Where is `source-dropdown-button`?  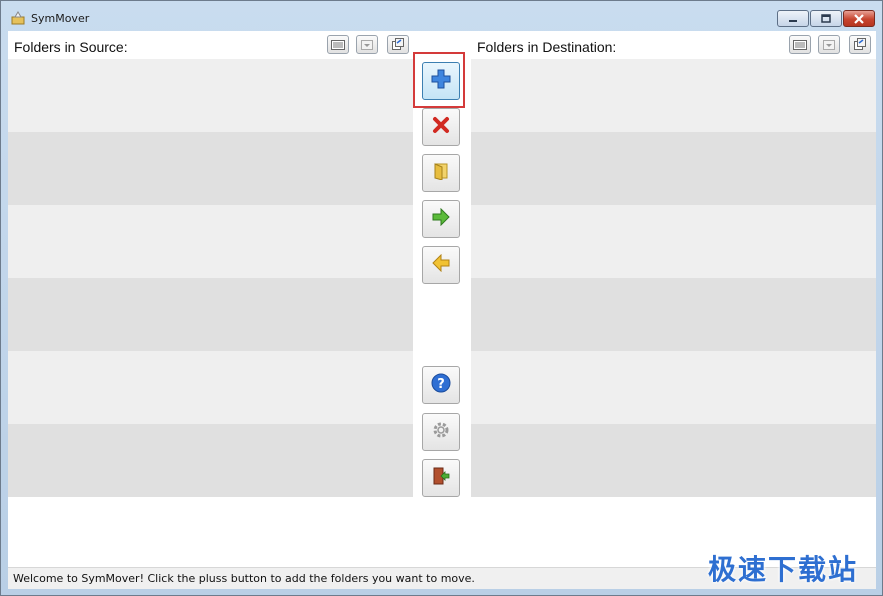
source-dropdown-button is located at coordinates (367, 44).